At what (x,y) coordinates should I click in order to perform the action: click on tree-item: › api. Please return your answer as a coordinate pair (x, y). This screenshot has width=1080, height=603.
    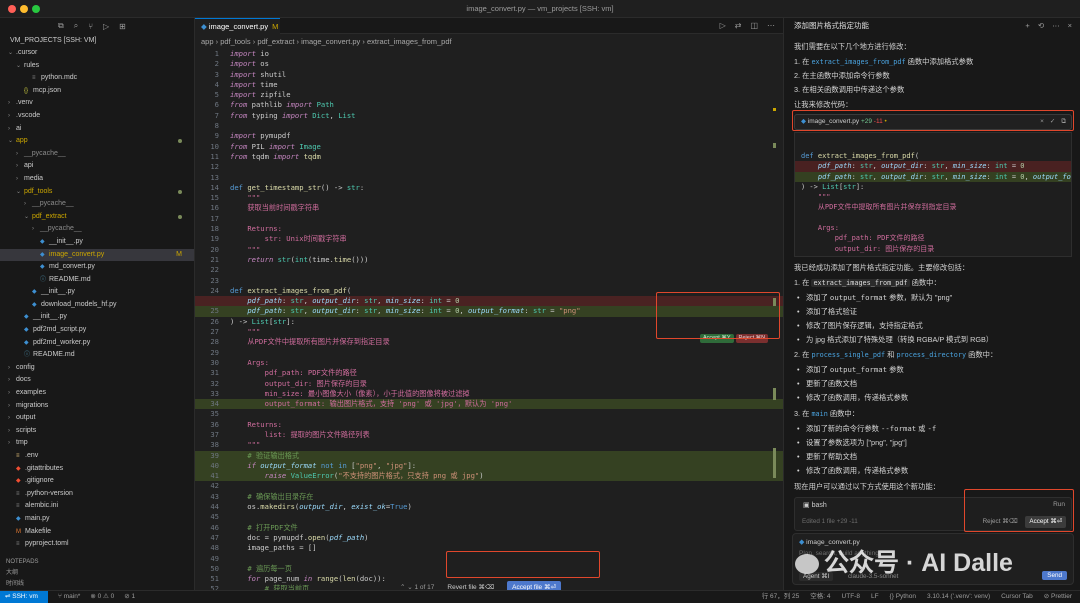
    Looking at the image, I should click on (97, 166).